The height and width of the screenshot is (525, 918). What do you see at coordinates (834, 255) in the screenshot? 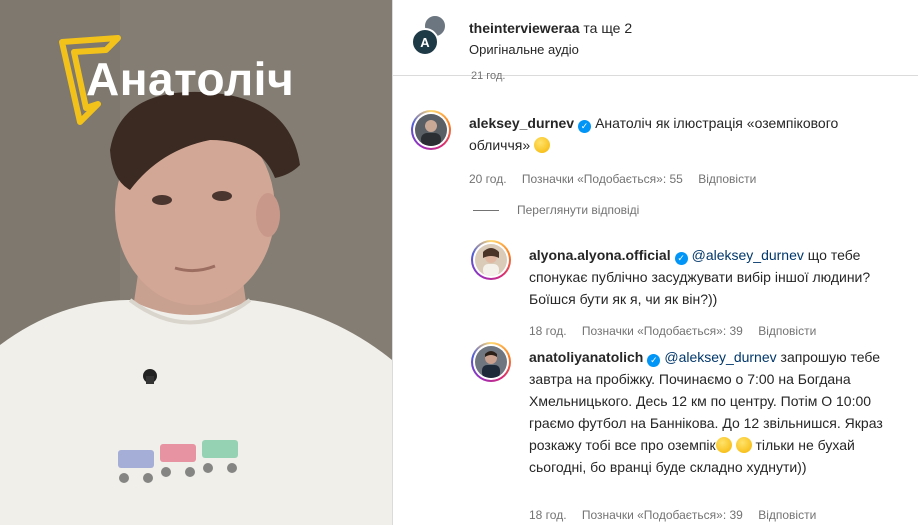
I see `reply-text-start: що тебе` at bounding box center [834, 255].